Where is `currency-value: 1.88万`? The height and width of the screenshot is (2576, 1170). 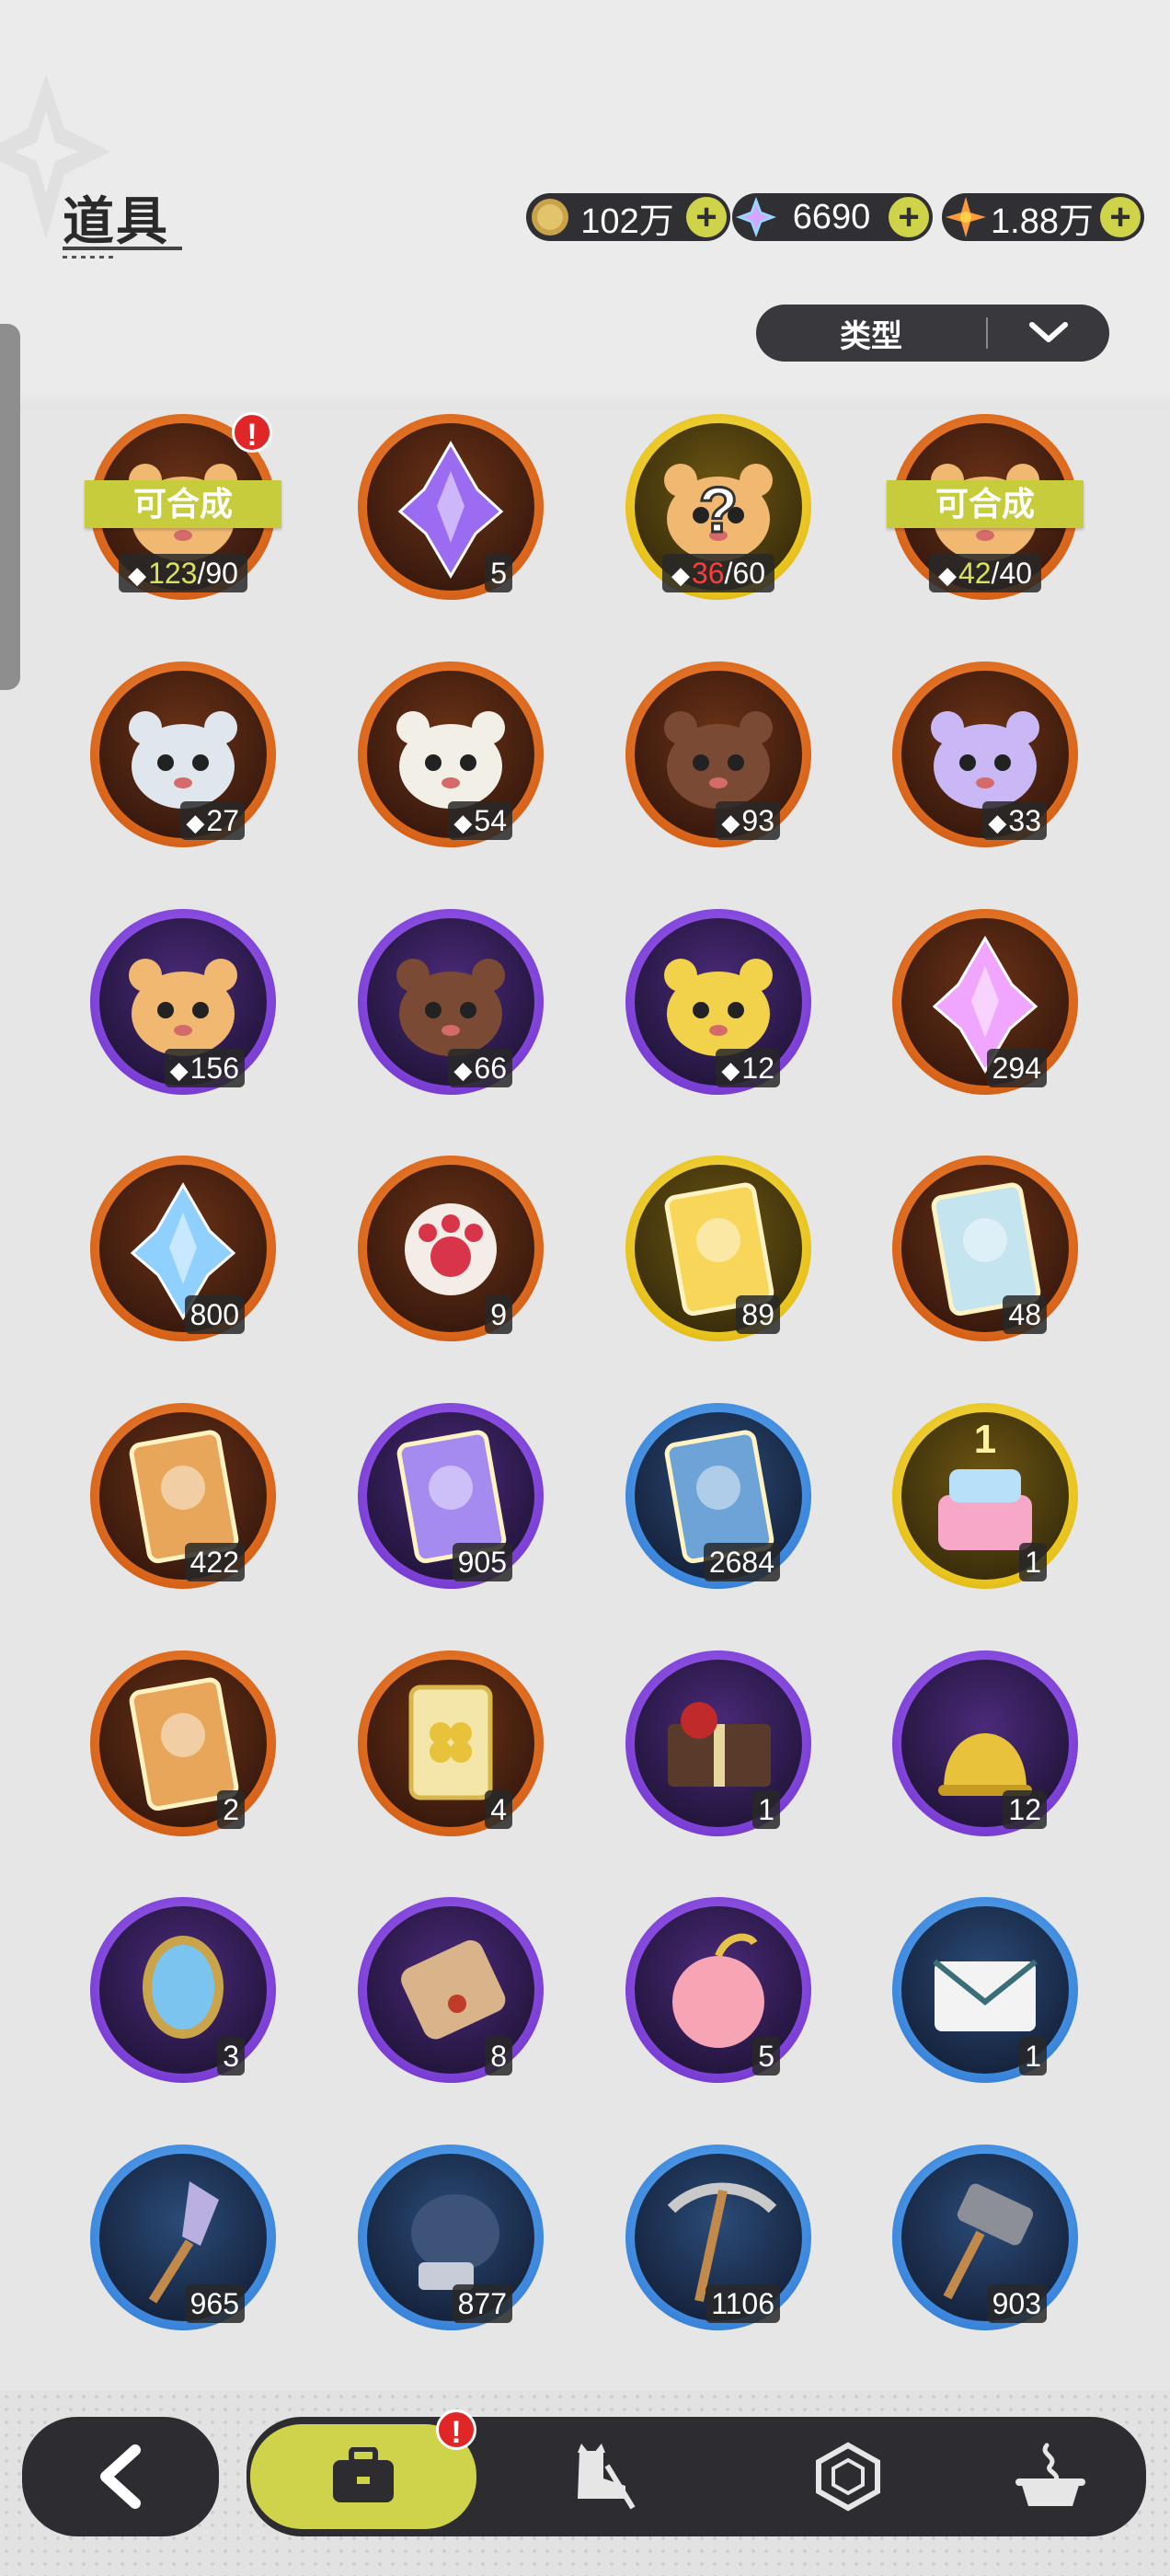 currency-value: 1.88万 is located at coordinates (1042, 221).